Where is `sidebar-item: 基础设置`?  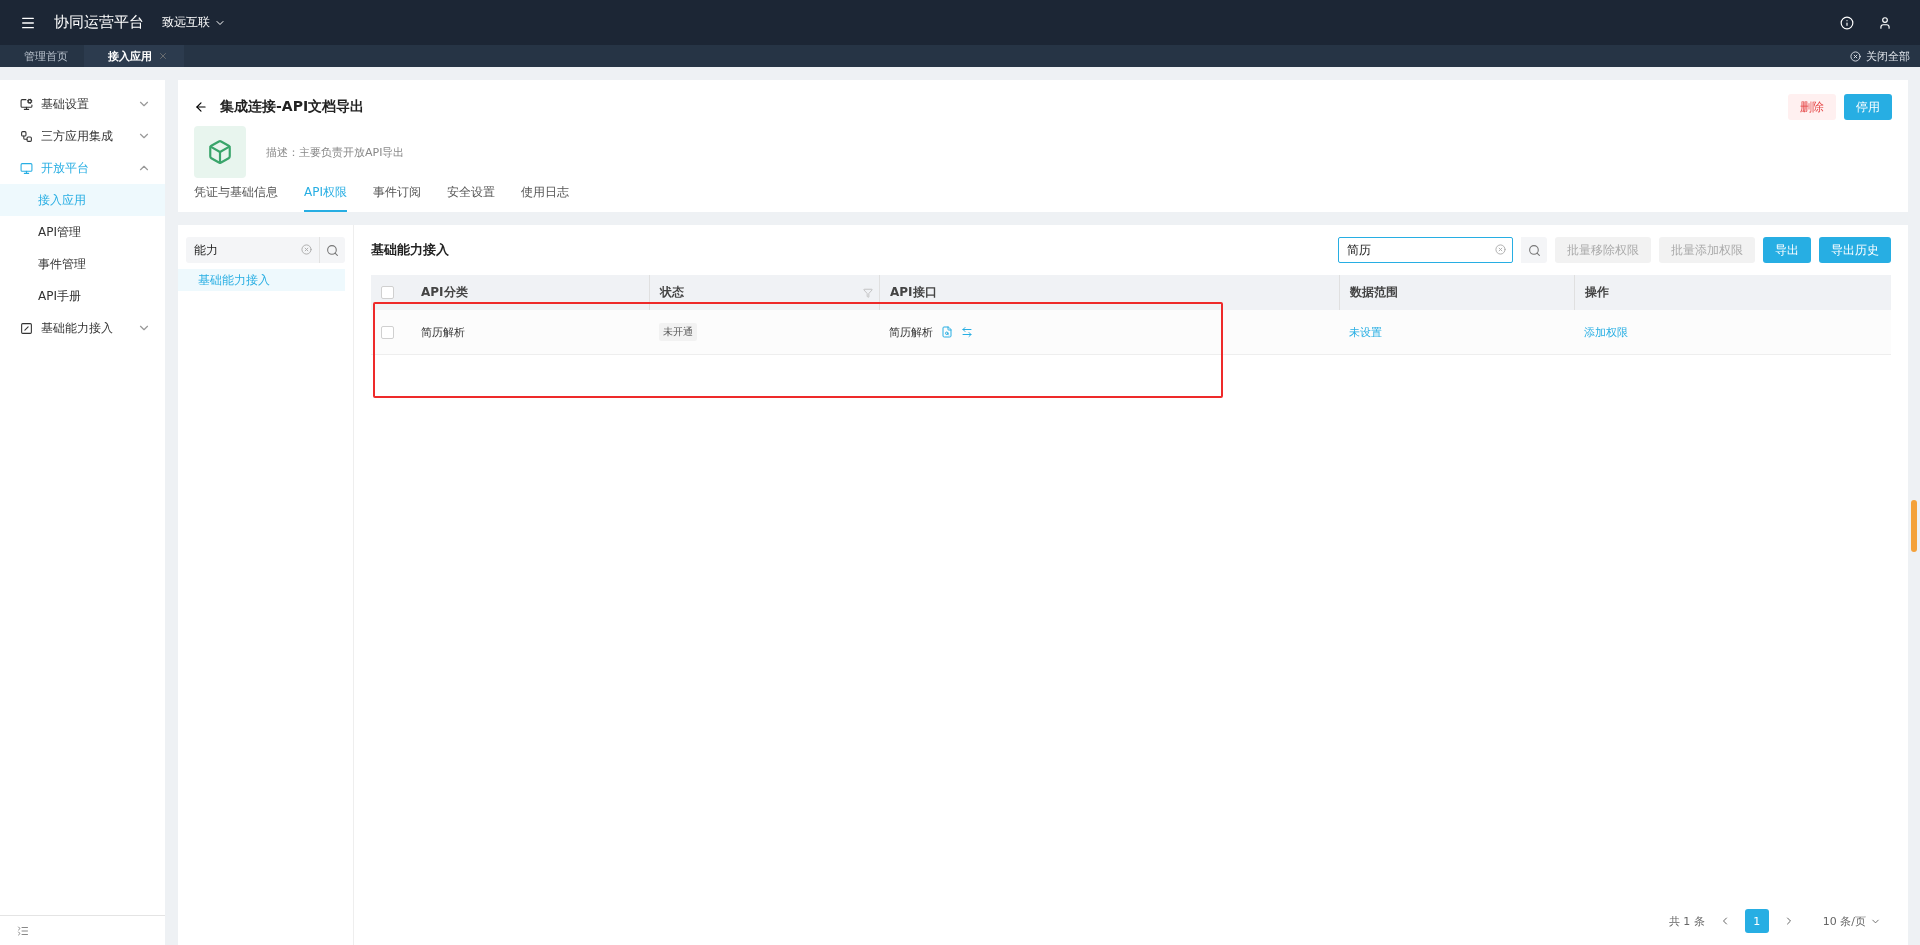 sidebar-item: 基础设置 is located at coordinates (82, 104).